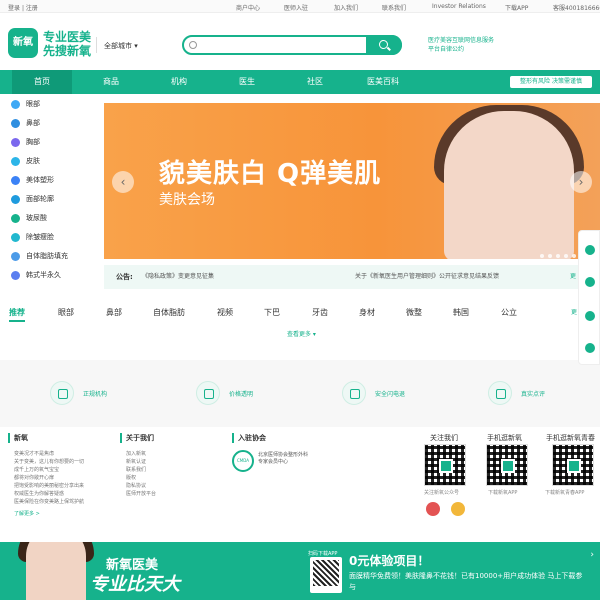 The height and width of the screenshot is (600, 600). Describe the element at coordinates (14, 8) in the screenshot. I see `login-link: 登录` at that location.